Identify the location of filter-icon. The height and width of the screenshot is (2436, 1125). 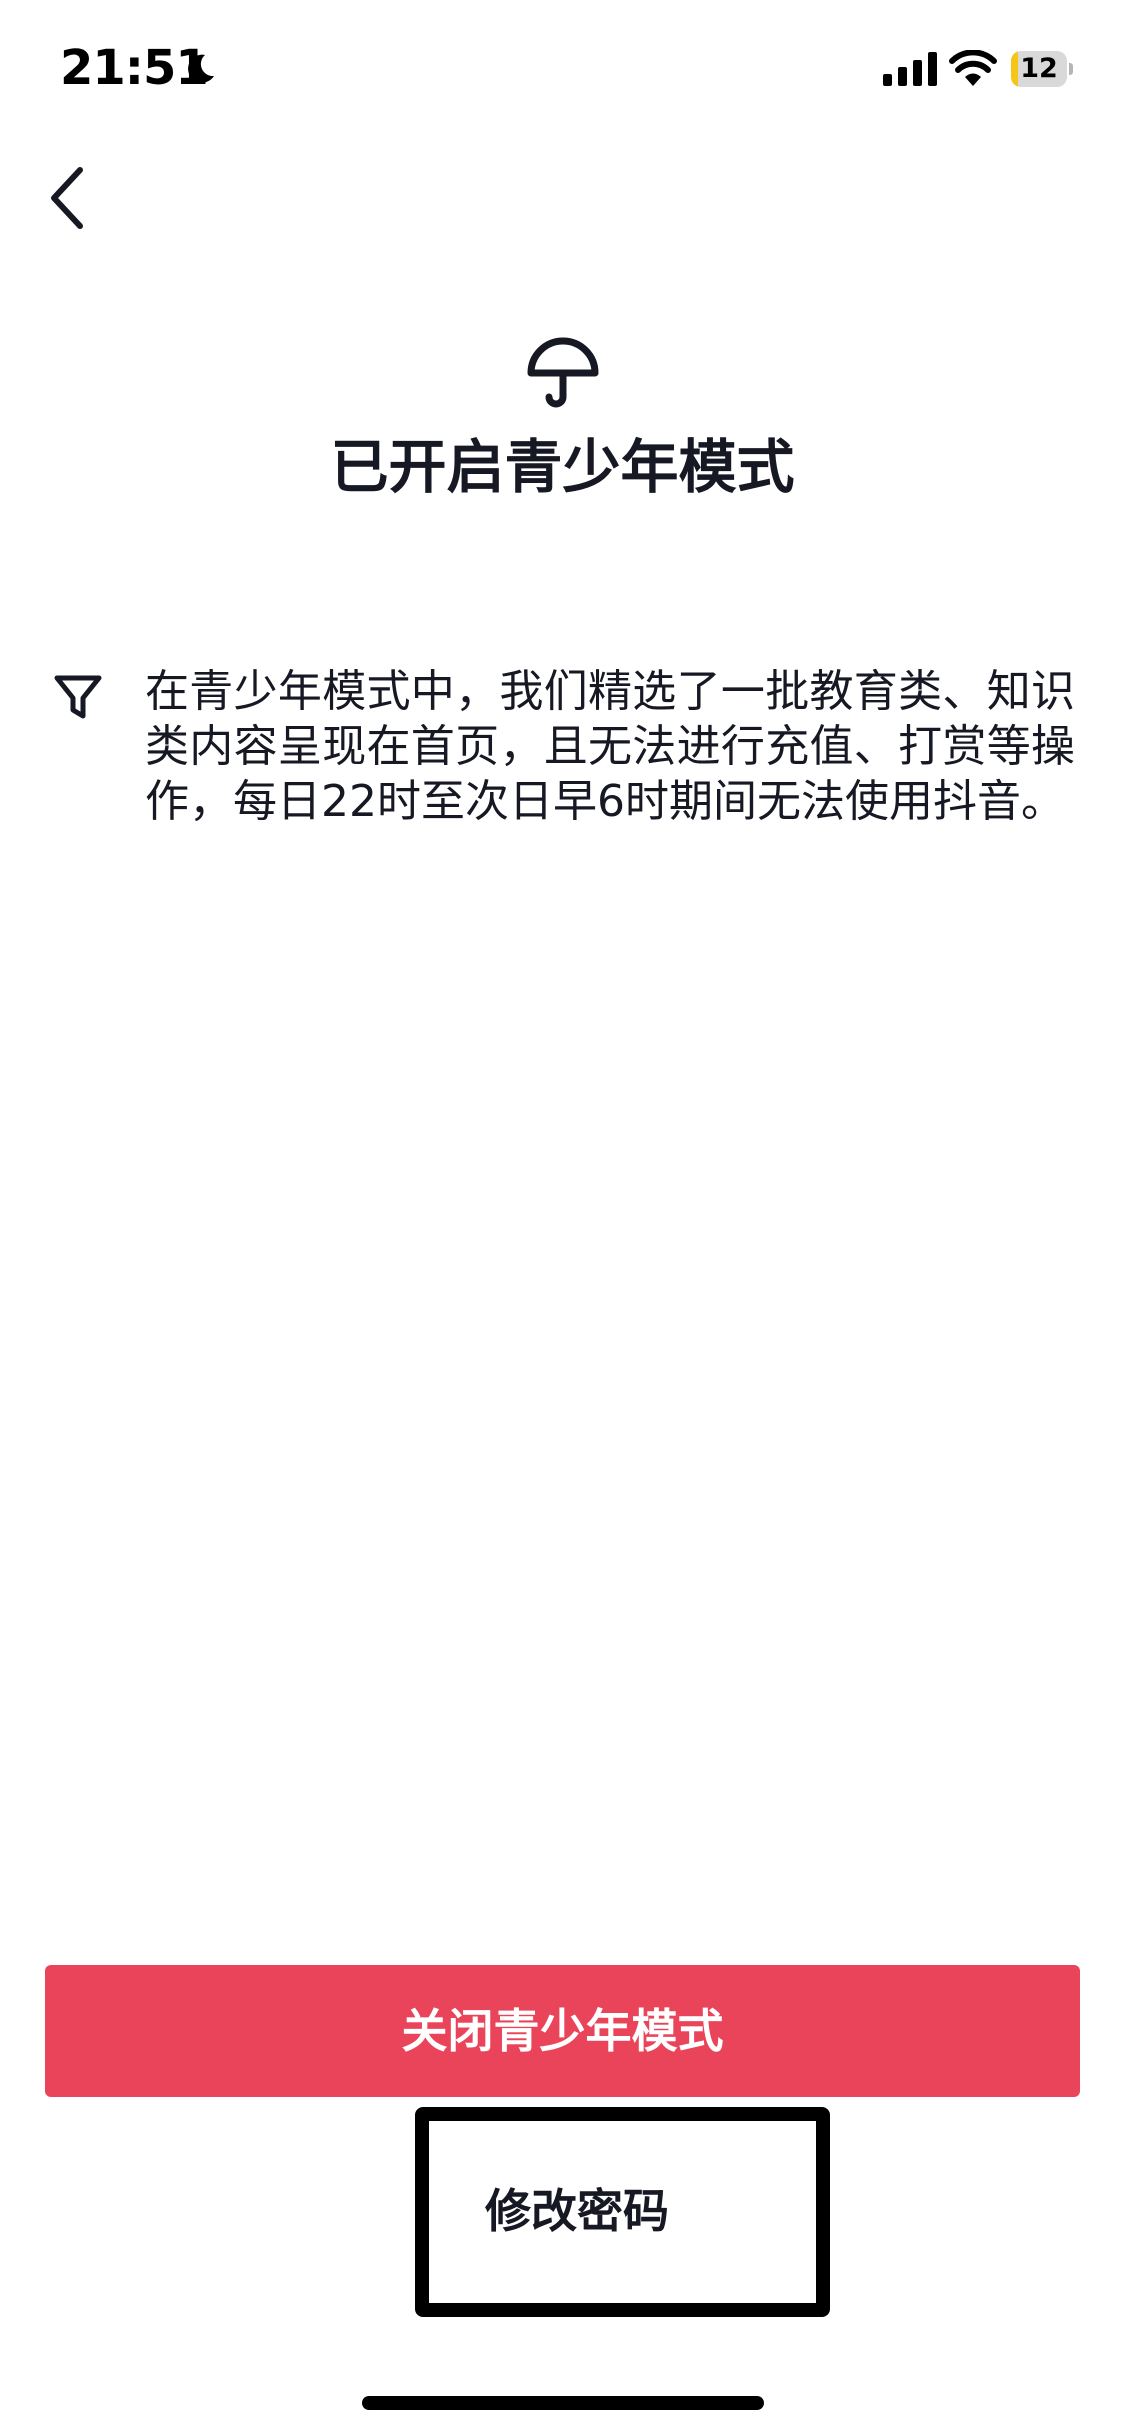
(78, 697).